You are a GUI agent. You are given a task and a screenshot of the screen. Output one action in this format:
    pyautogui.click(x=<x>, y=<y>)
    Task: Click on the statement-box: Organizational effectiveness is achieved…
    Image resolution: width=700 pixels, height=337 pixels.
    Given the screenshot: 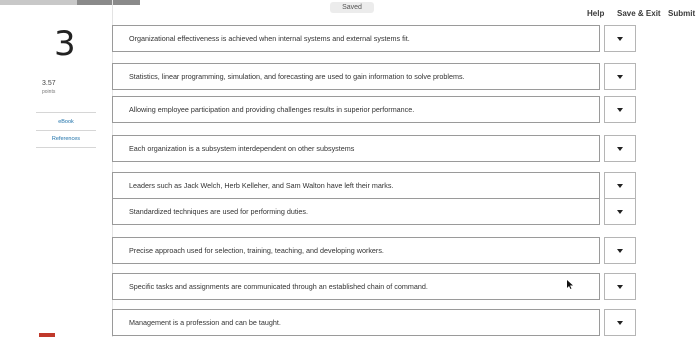 What is the action you would take?
    pyautogui.click(x=356, y=38)
    